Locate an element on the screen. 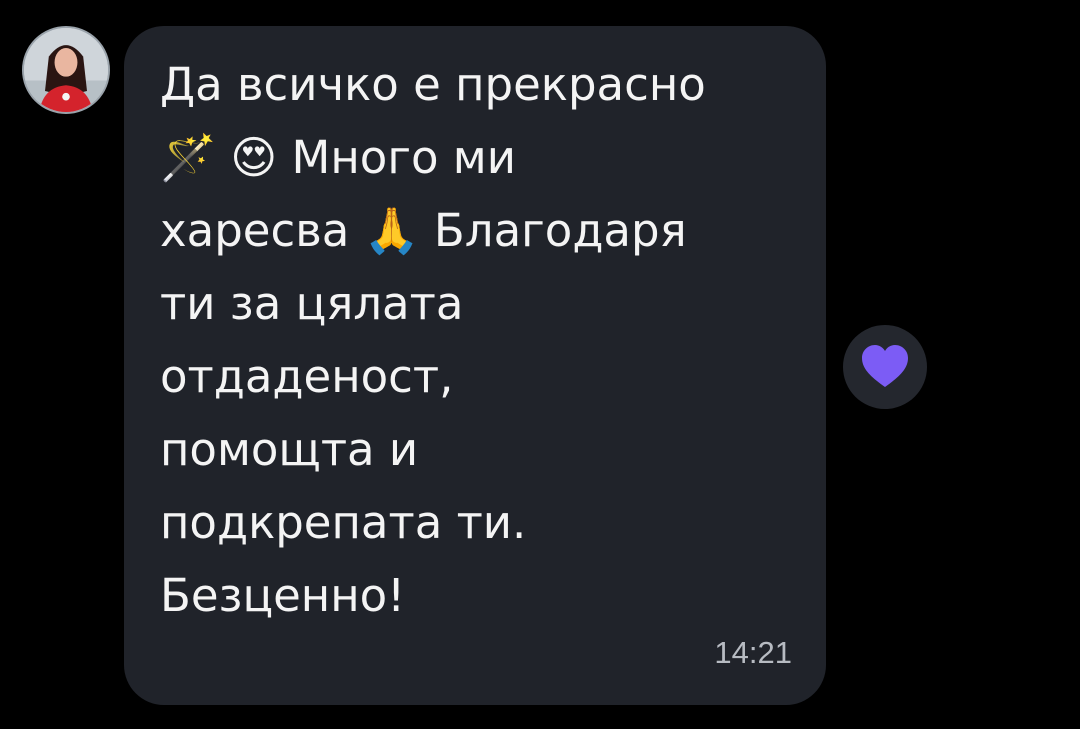 This screenshot has width=1080, height=729. message-timestamp: 14:21 is located at coordinates (753, 652).